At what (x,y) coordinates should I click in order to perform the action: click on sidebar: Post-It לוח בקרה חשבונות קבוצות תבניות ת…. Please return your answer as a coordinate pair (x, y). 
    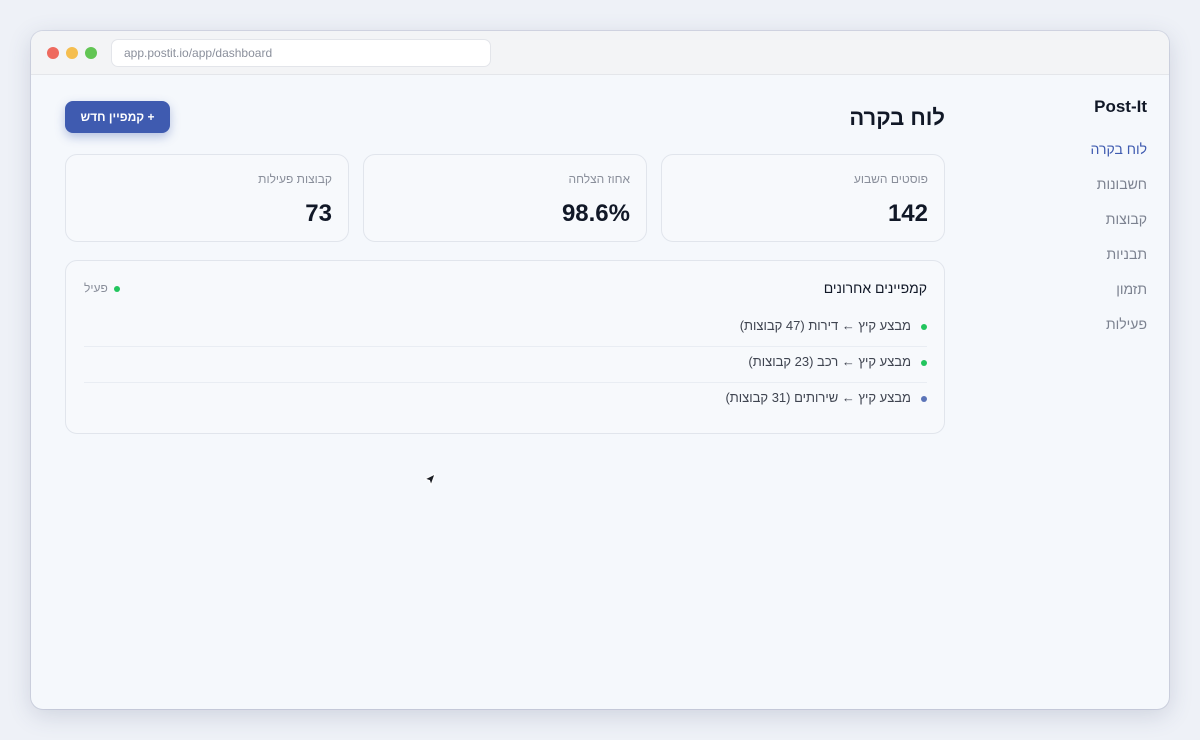
    Looking at the image, I should click on (1097, 223).